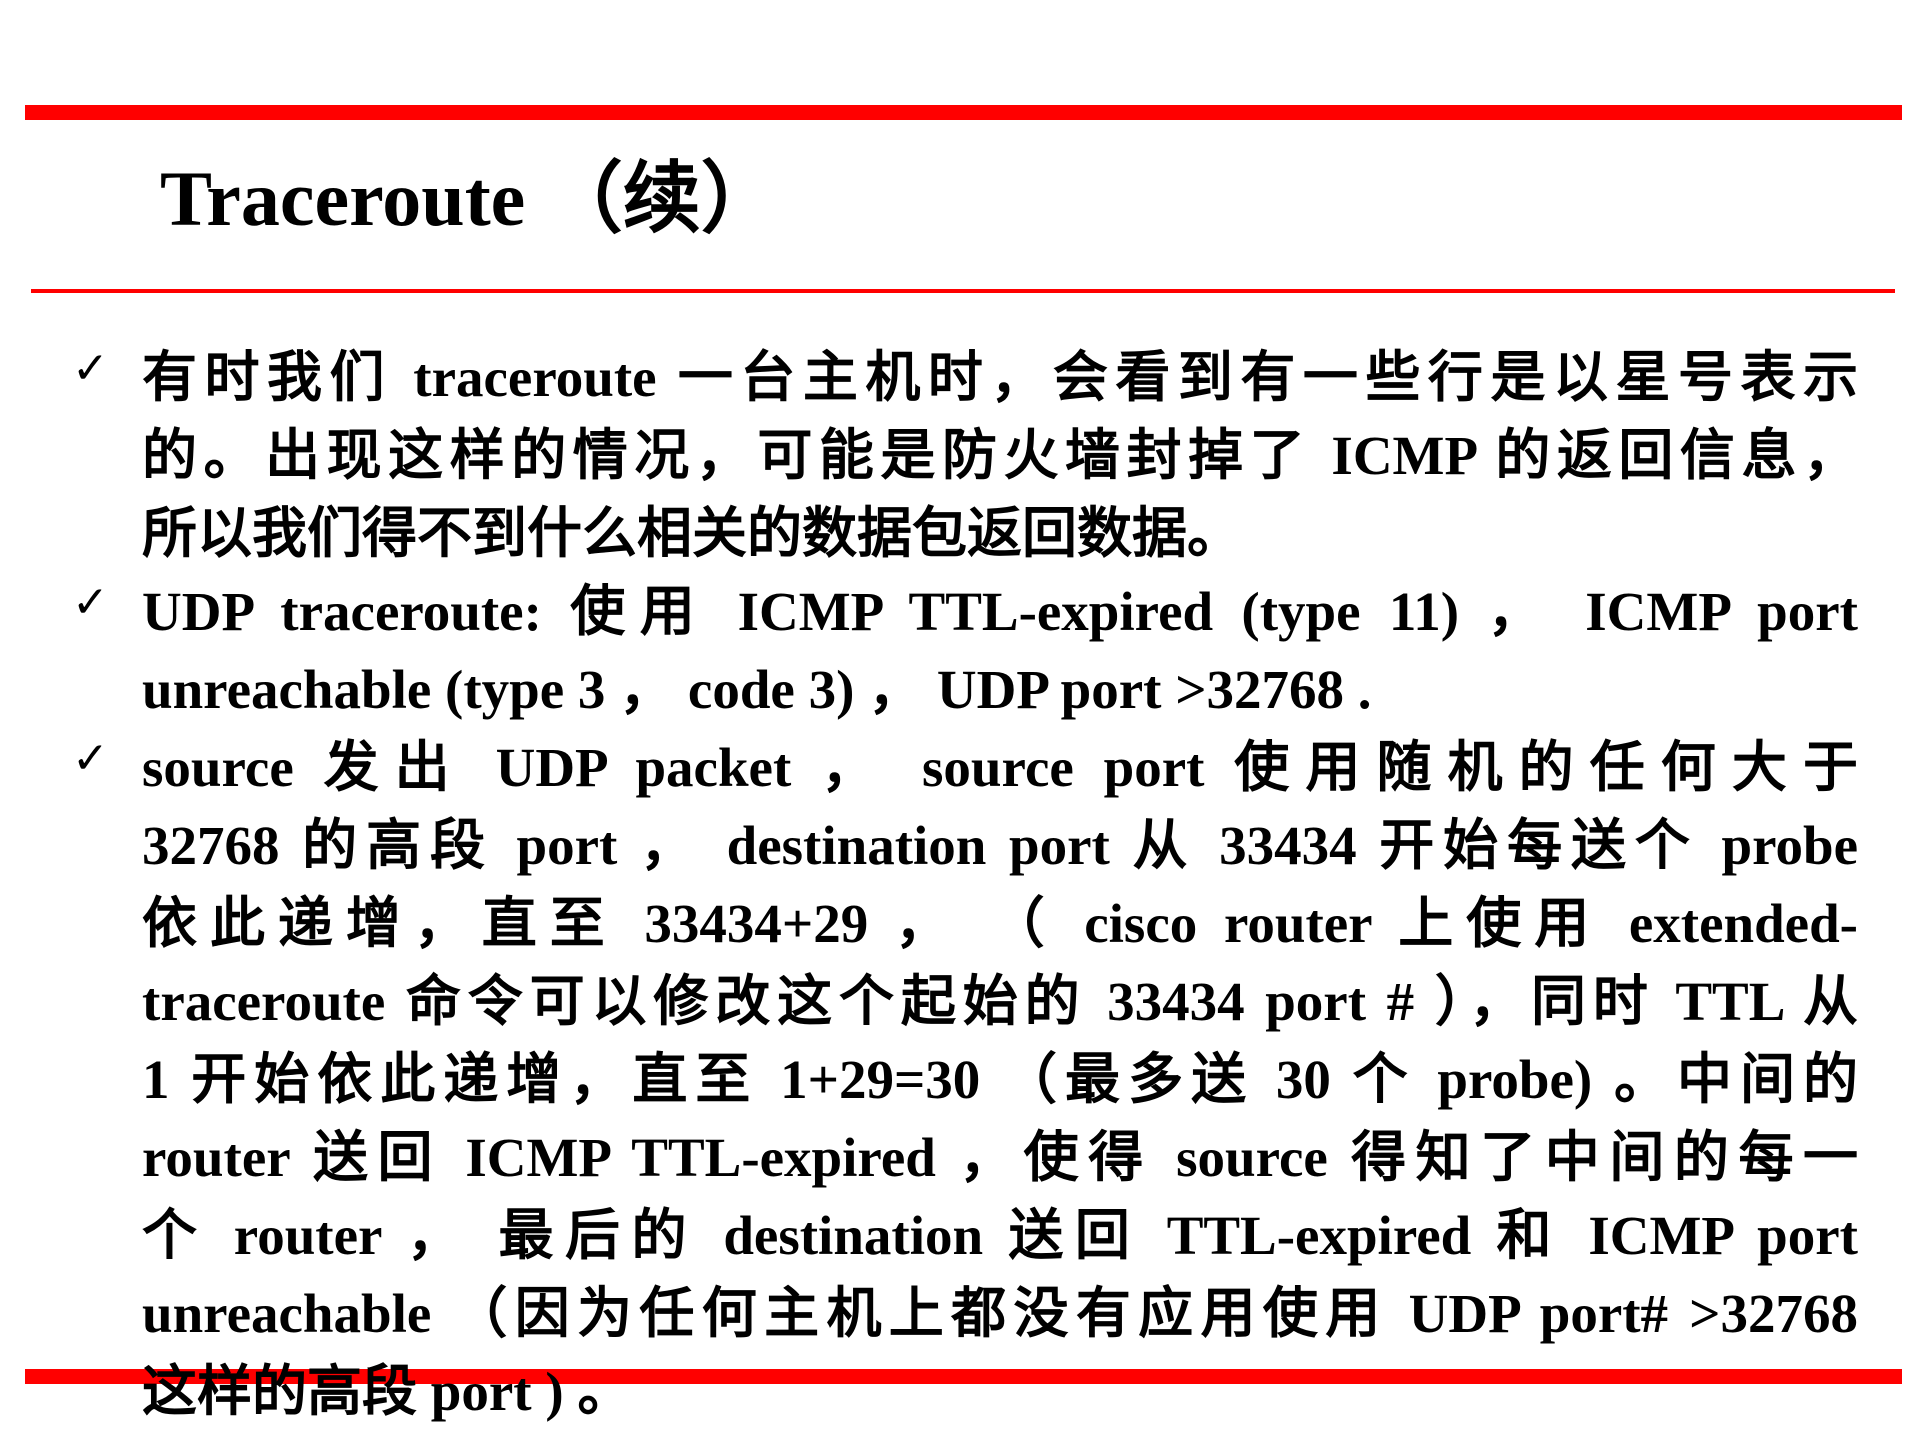 The image size is (1920, 1440). What do you see at coordinates (1000, 455) in the screenshot?
I see `bullet-text-line: 的。出现这样的情况，可能是防火墙封掉了 ICMP 的返回信息，` at bounding box center [1000, 455].